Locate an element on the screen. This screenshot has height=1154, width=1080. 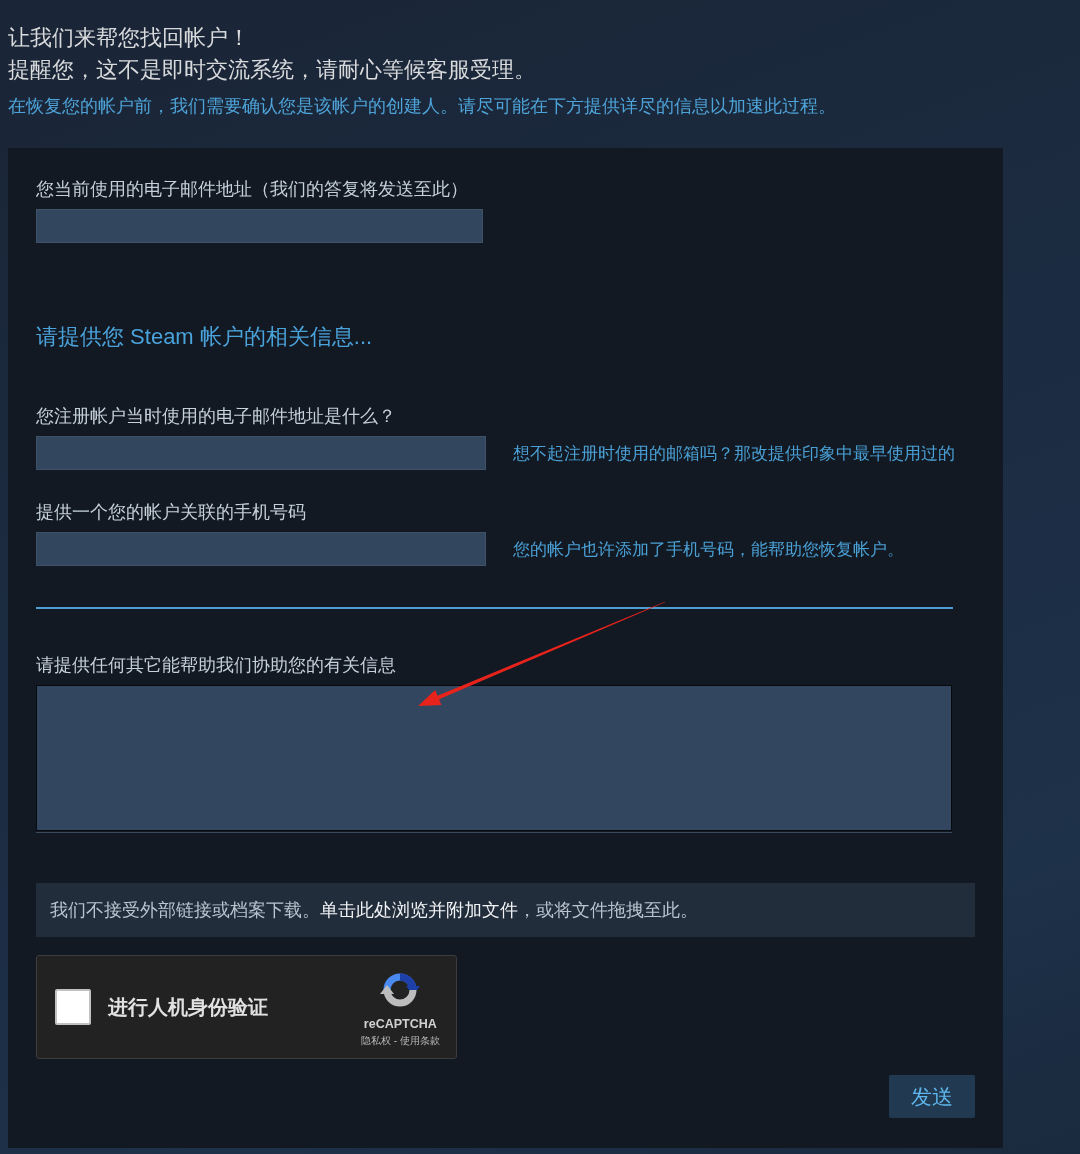
attachment-drop-zone: 我们不接受外部链接或档案下载。单击此处浏览并附加文件，或将文件拖拽至此。 is located at coordinates (505, 910).